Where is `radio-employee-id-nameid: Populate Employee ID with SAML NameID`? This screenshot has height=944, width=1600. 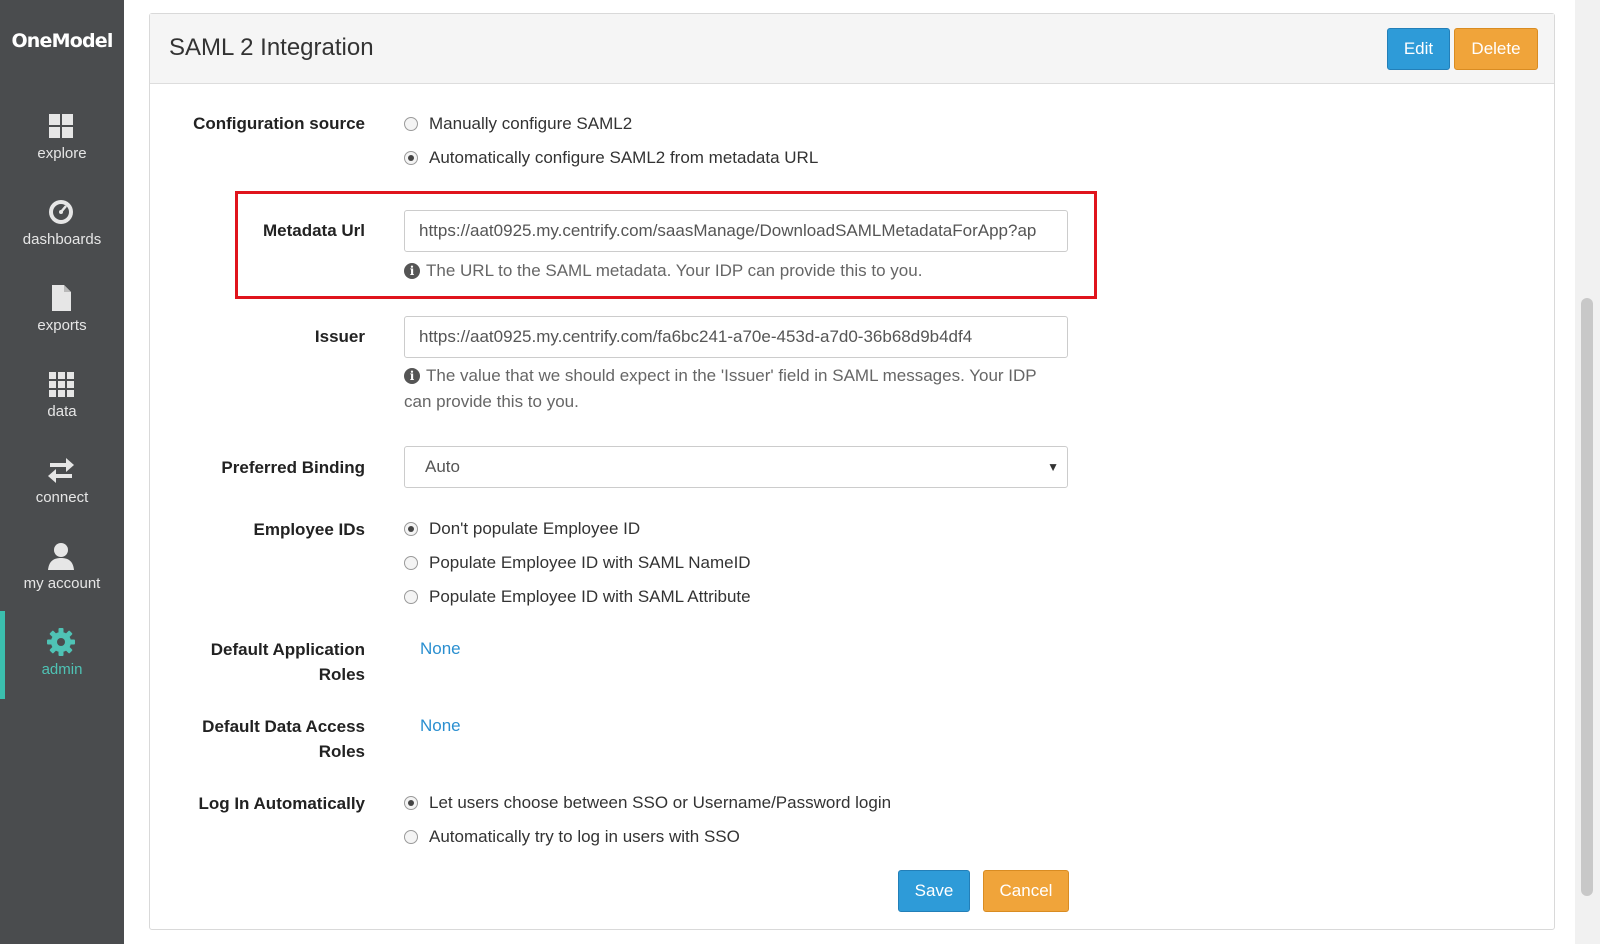 radio-employee-id-nameid: Populate Employee ID with SAML NameID is located at coordinates (577, 563).